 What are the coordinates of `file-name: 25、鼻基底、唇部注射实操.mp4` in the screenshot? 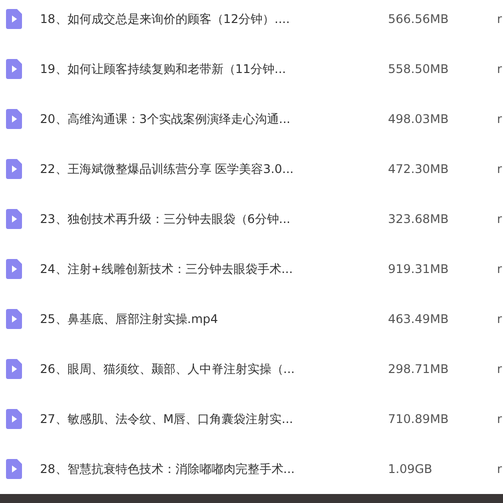 It's located at (214, 319).